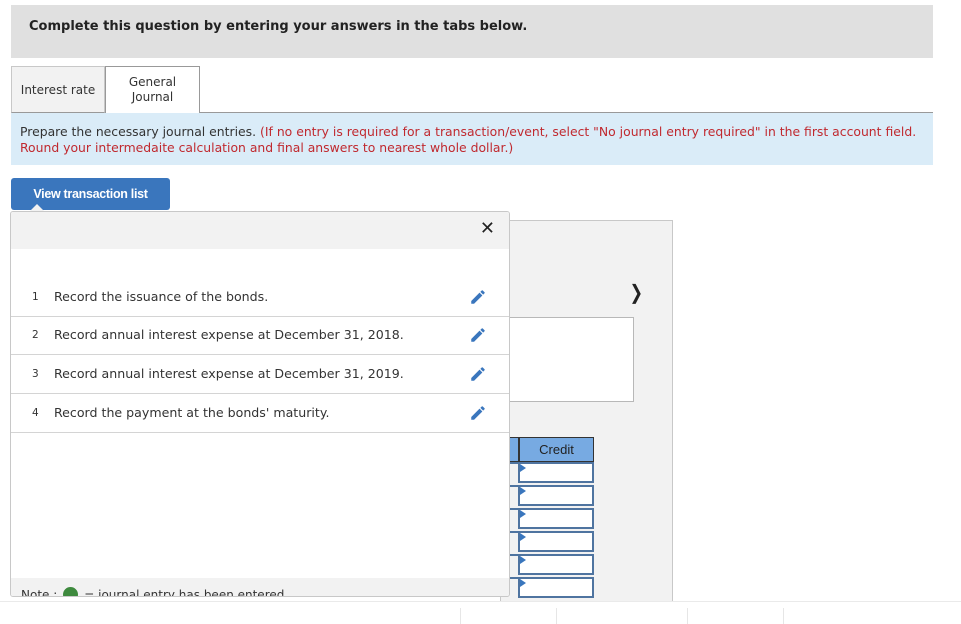 The width and height of the screenshot is (961, 624). I want to click on tab-label-line2: Journal, so click(152, 97).